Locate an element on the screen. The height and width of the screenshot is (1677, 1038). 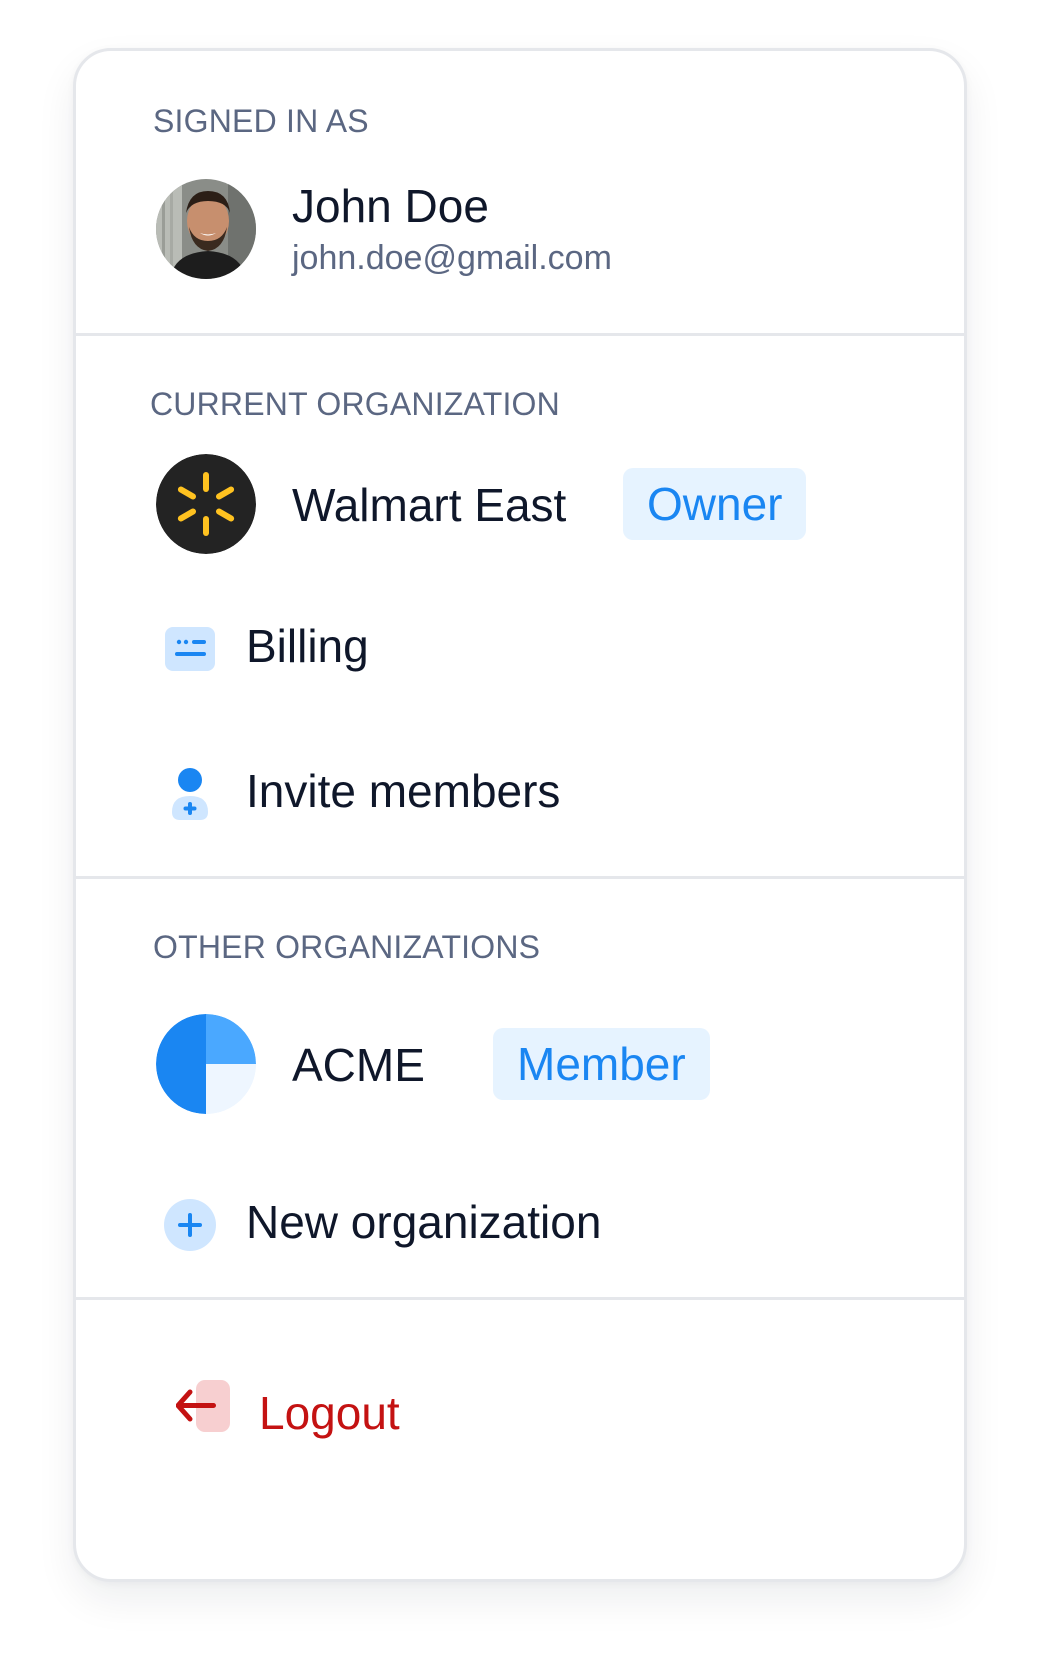
acme-logo-icon is located at coordinates (206, 1064).